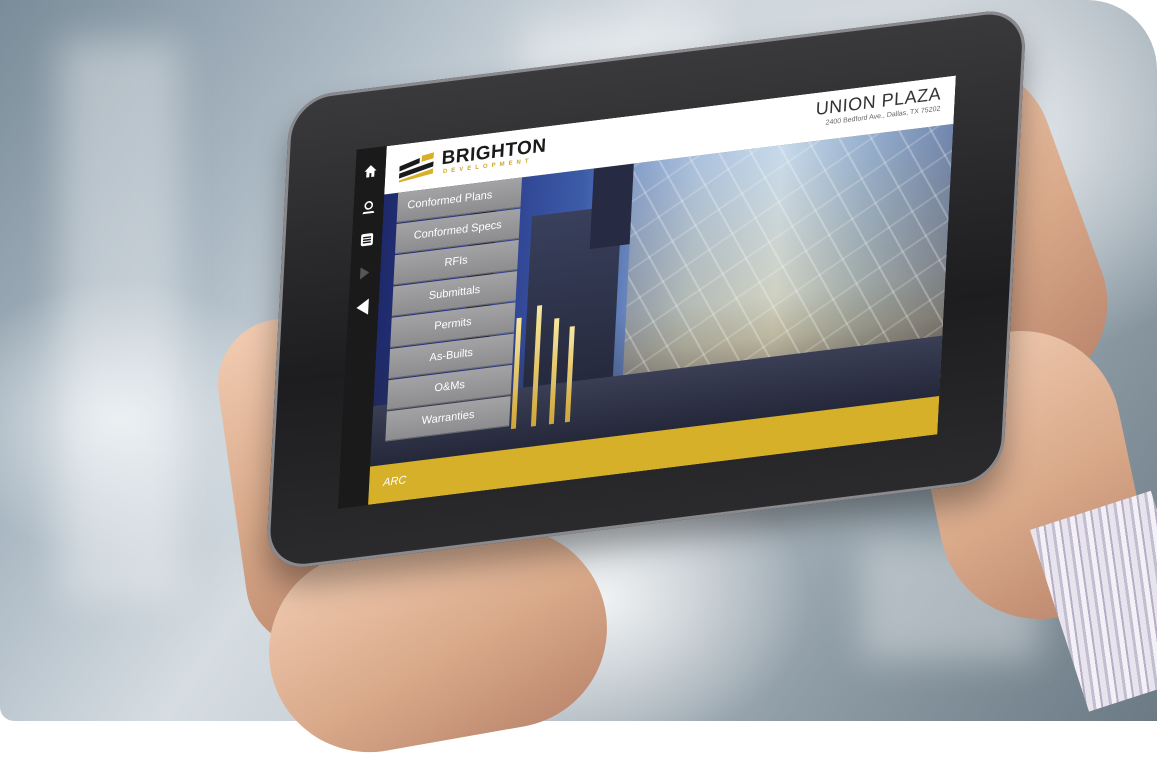 This screenshot has width=1157, height=768. I want to click on background-tower, so click(611, 206).